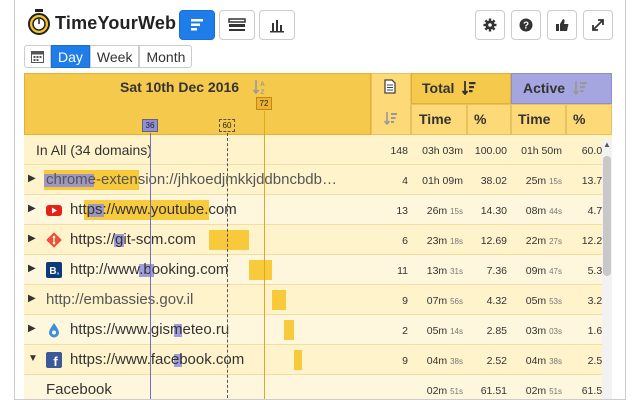 The height and width of the screenshot is (400, 640). I want to click on active-time: 03m 03s, so click(543, 331).